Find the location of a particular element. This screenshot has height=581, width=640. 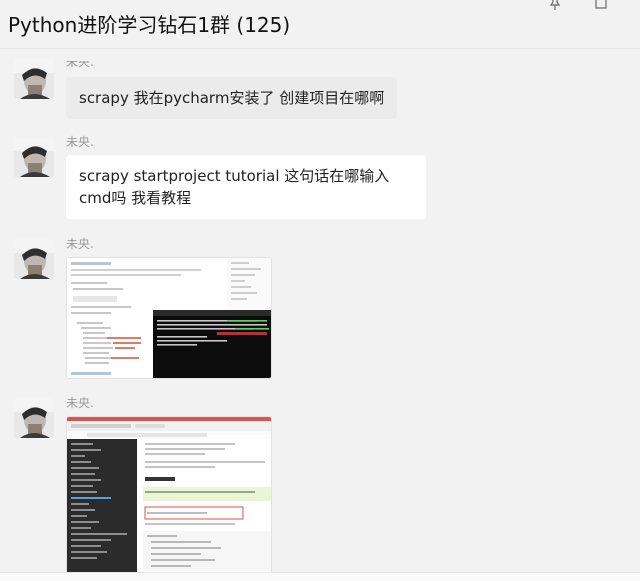

title-bar: Python进阶学习钻石1群 (125) is located at coordinates (320, 25).